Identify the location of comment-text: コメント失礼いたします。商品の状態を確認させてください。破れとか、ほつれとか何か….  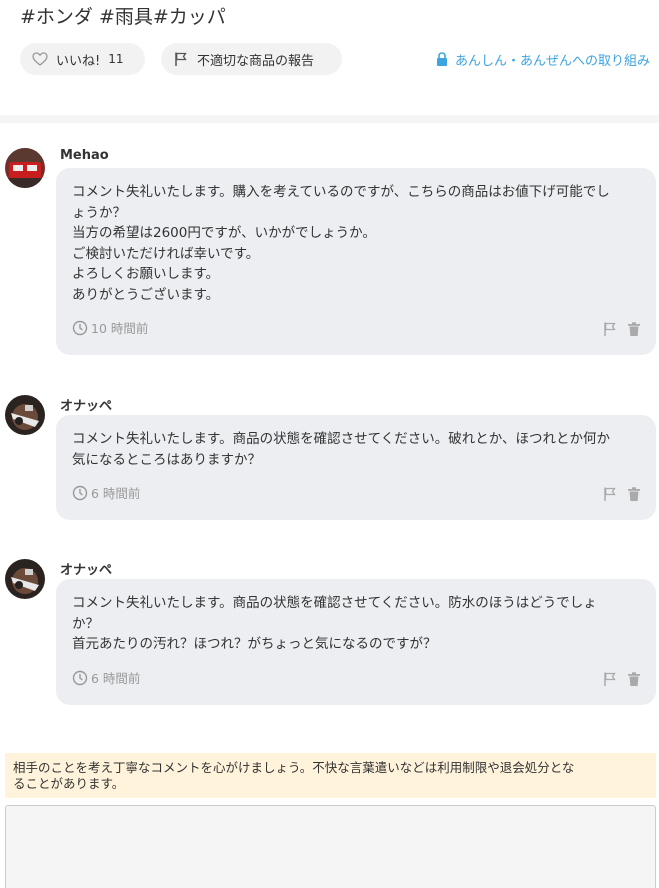
(356, 449).